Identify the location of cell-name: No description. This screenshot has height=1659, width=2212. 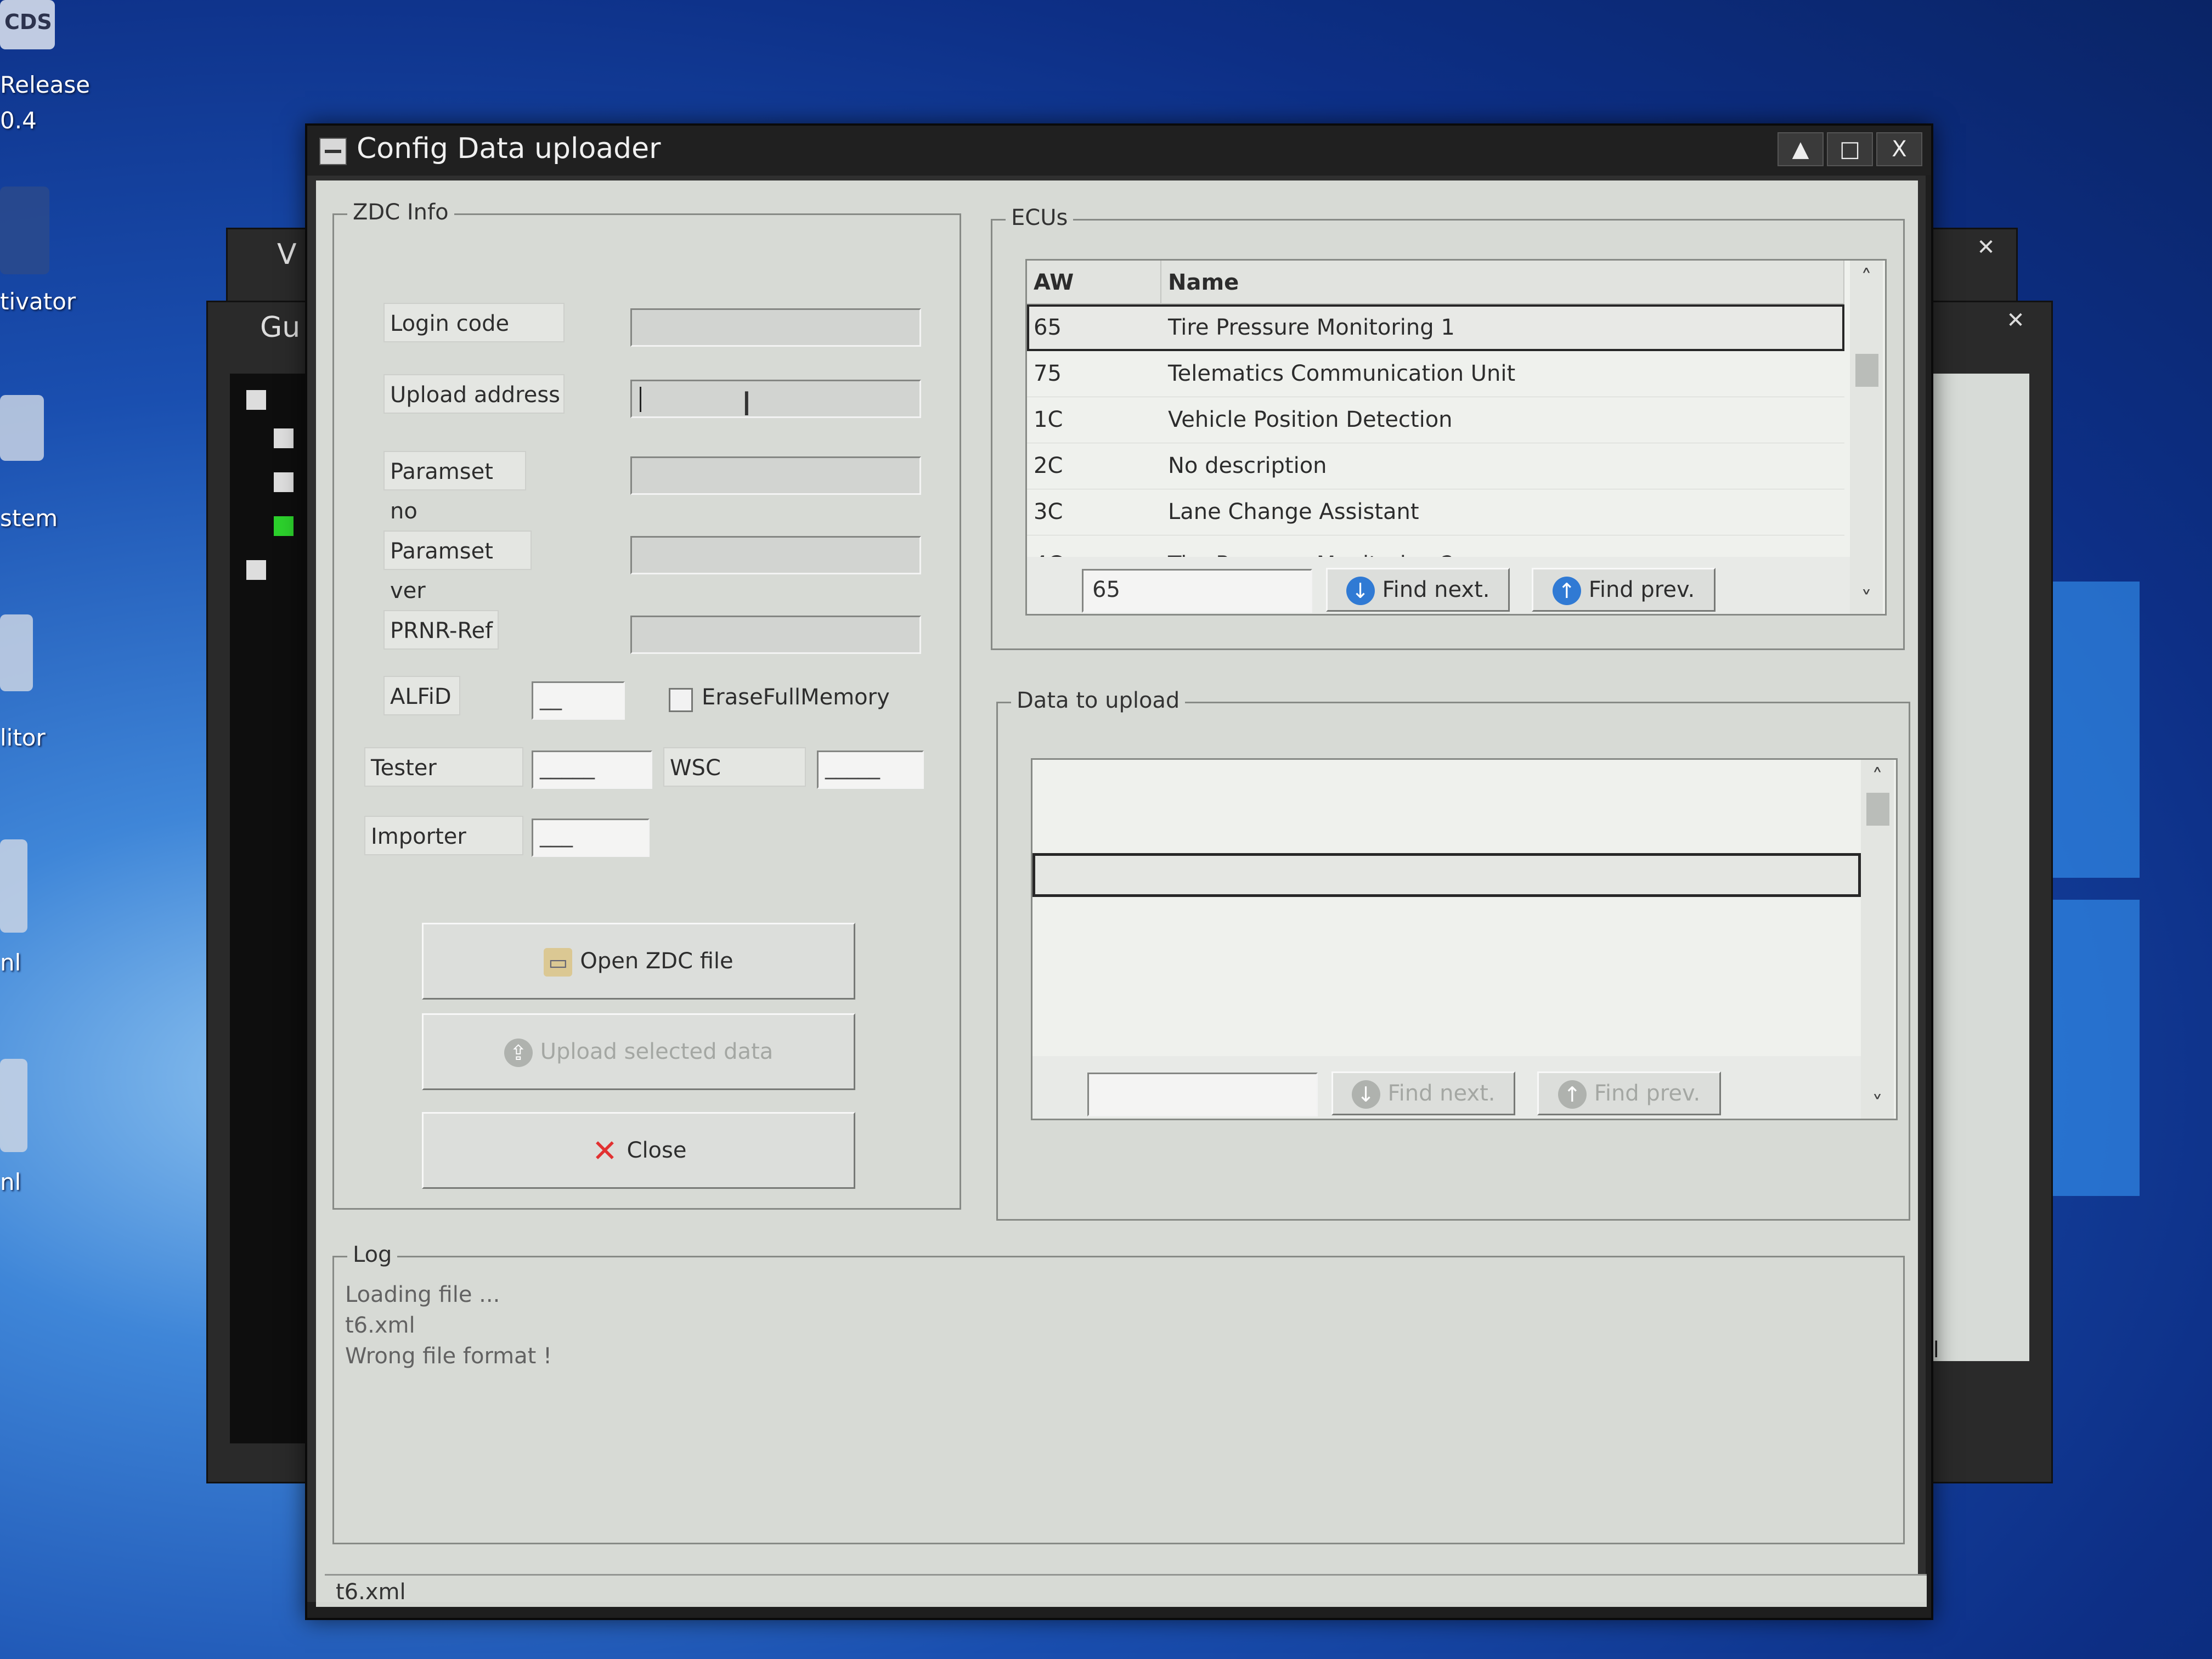
(1248, 466).